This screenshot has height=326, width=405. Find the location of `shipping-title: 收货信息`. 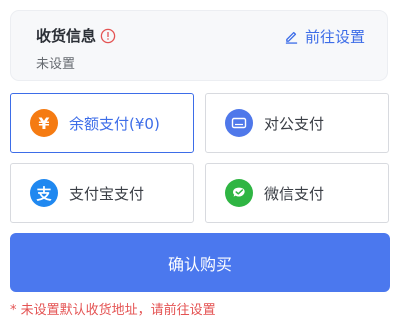

shipping-title: 收货信息 is located at coordinates (66, 36).